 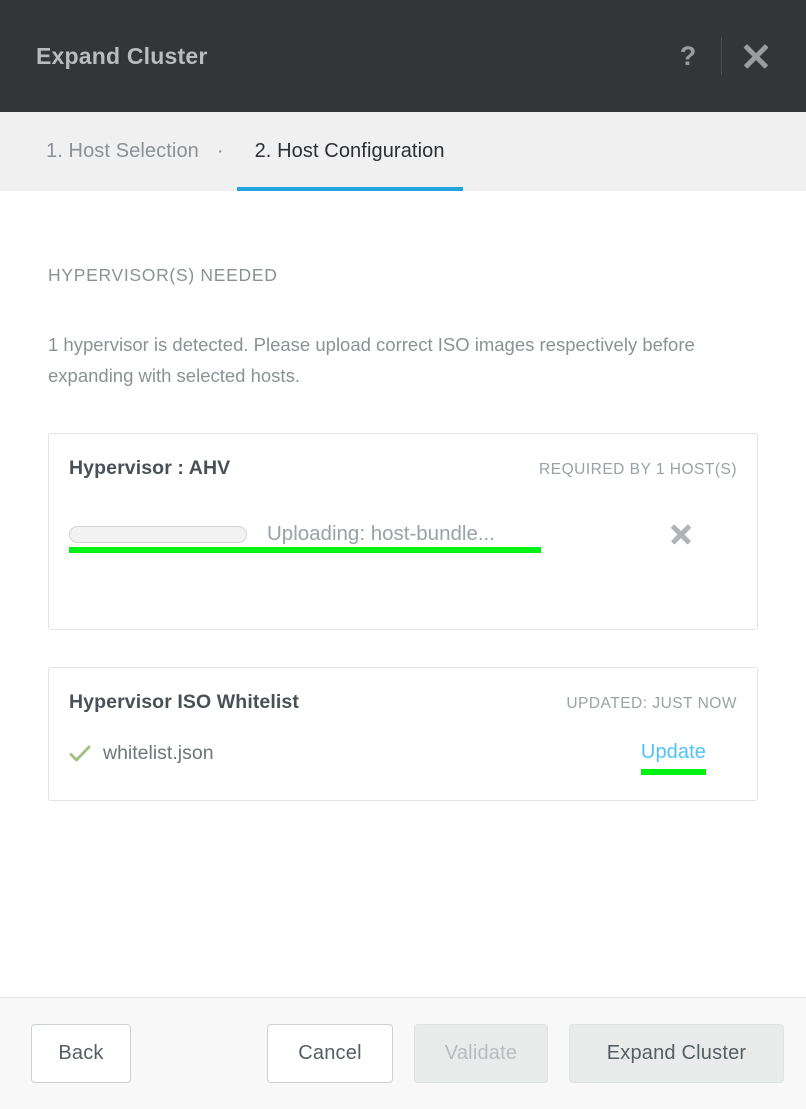 What do you see at coordinates (122, 151) in the screenshot?
I see `tab-host-selection: 1. Host Selection` at bounding box center [122, 151].